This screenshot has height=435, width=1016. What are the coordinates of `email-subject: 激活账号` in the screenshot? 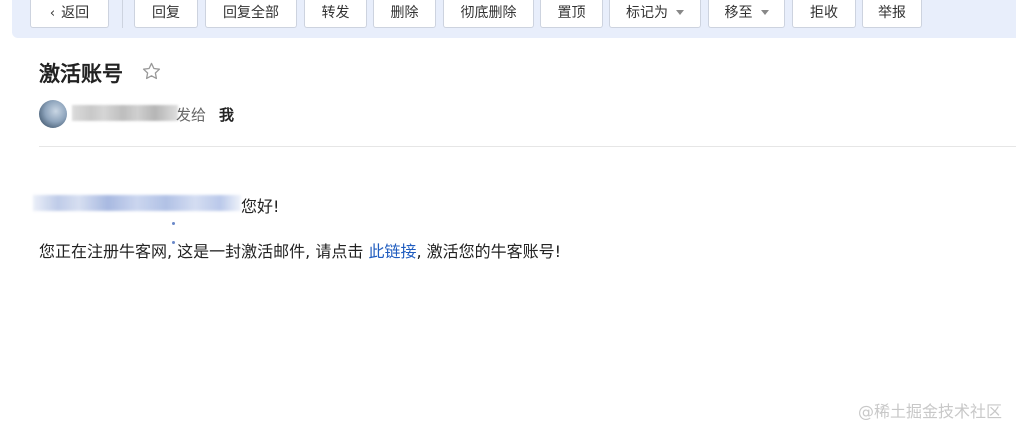 It's located at (81, 74).